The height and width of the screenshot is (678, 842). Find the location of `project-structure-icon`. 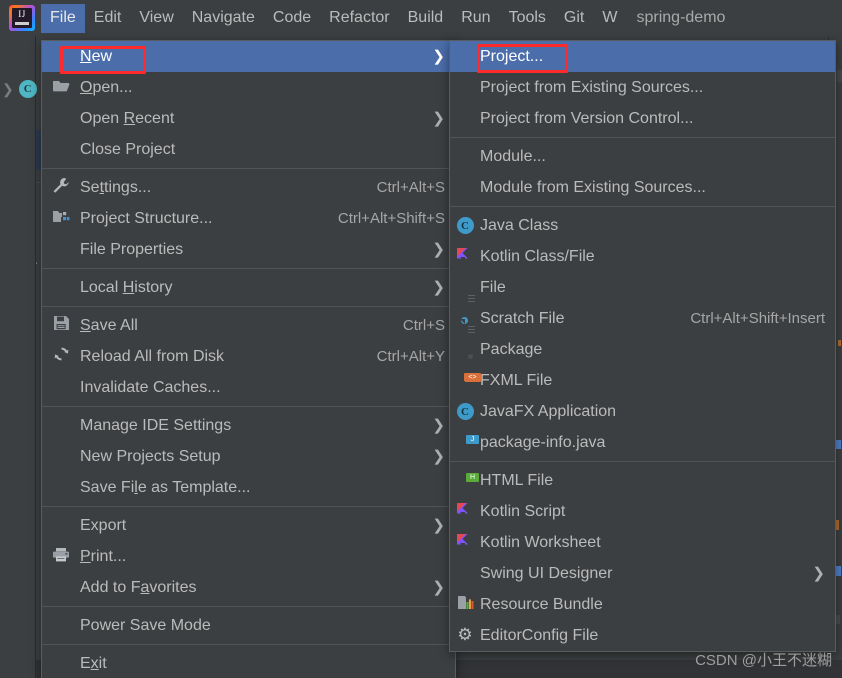

project-structure-icon is located at coordinates (61, 219).